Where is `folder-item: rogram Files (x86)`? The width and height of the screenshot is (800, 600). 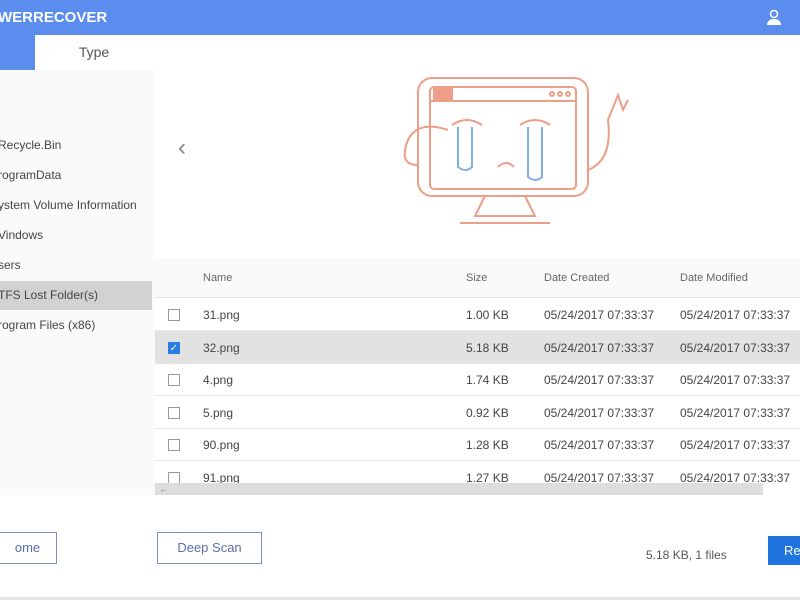 folder-item: rogram Files (x86) is located at coordinates (76, 325).